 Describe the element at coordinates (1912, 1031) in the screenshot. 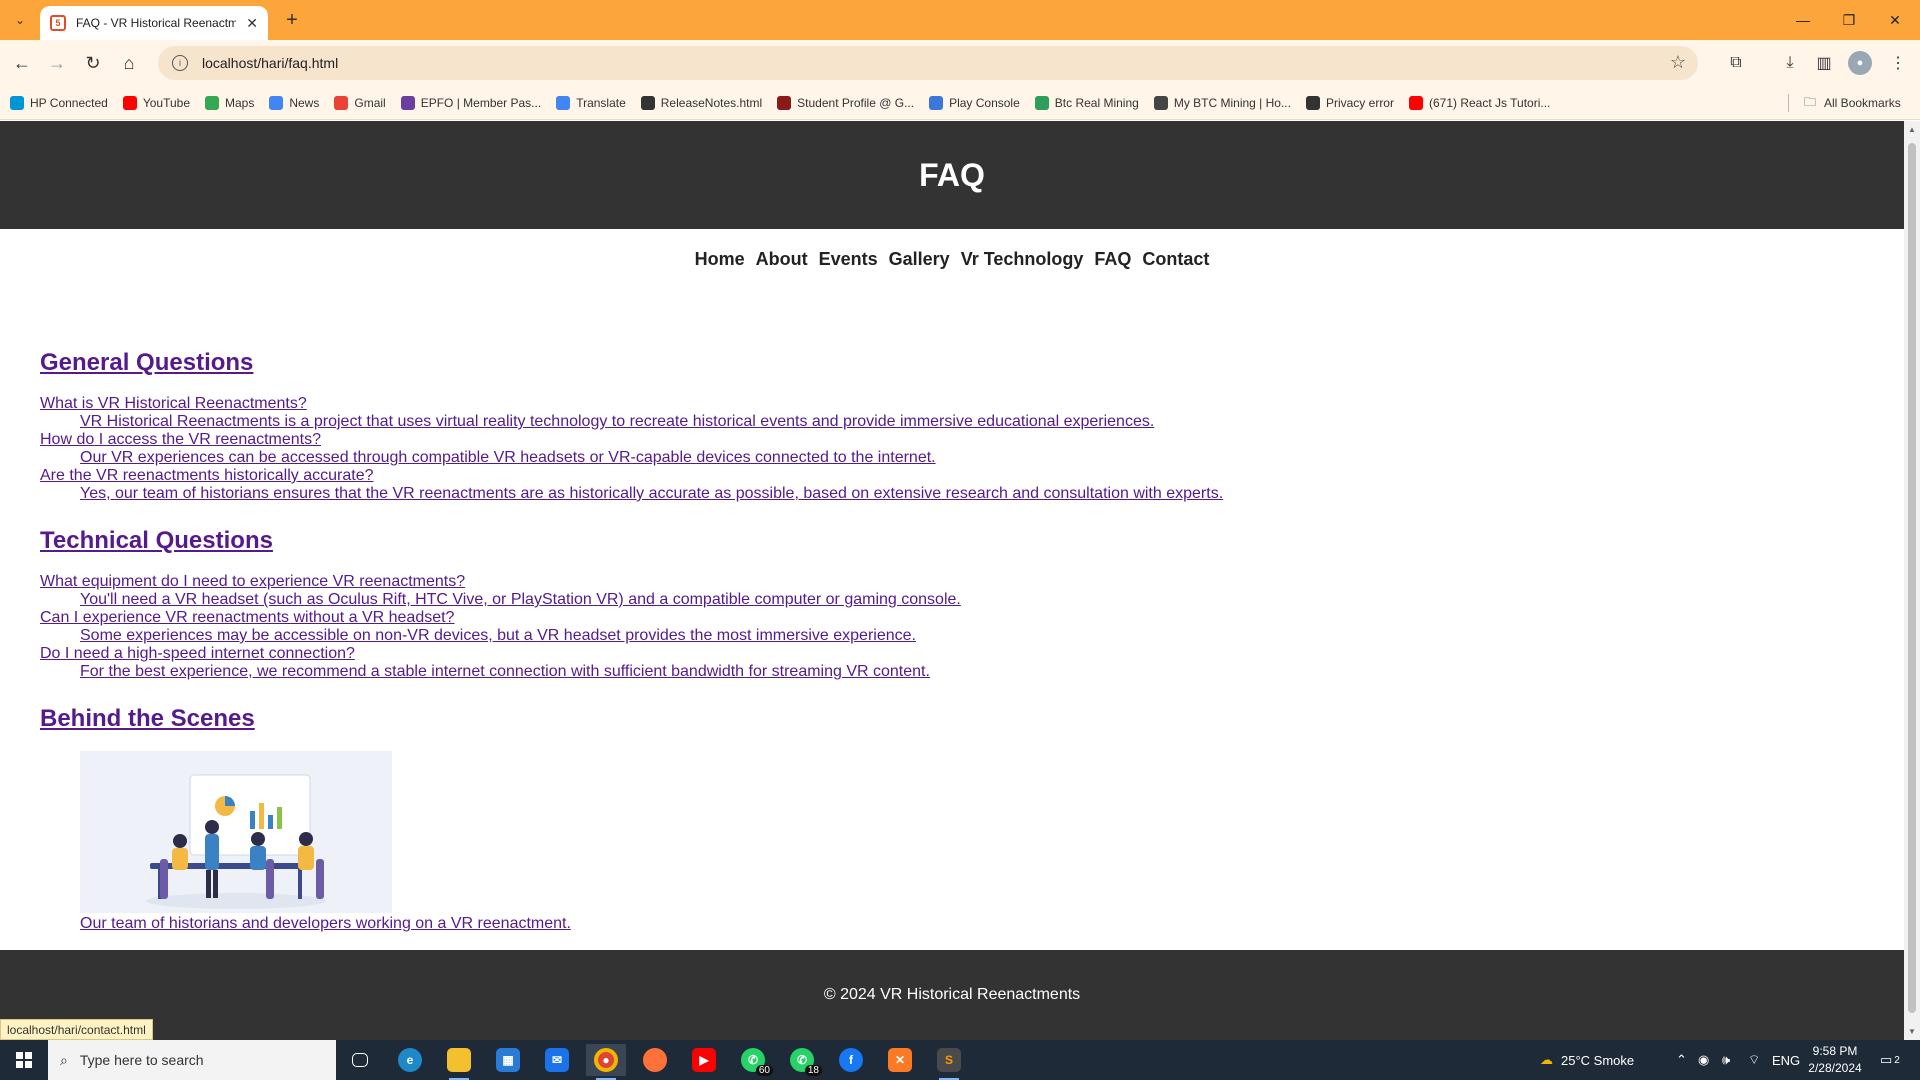

I see `scroll-down-icon: ▼` at that location.